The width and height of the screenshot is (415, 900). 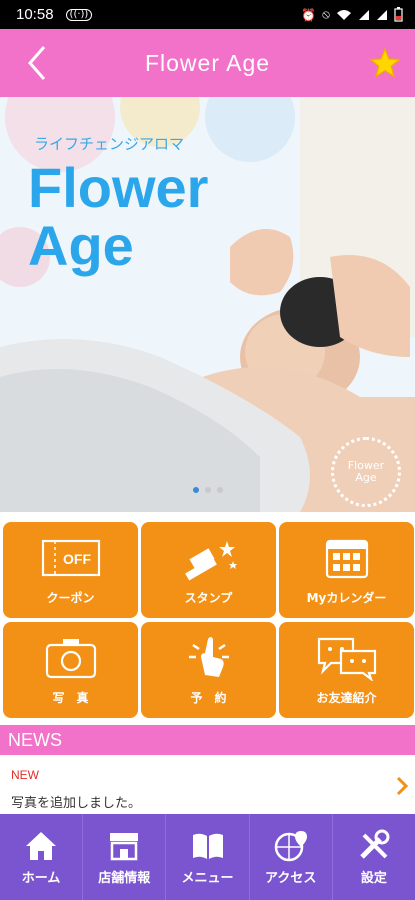 What do you see at coordinates (290, 845) in the screenshot?
I see `map-pin-icon` at bounding box center [290, 845].